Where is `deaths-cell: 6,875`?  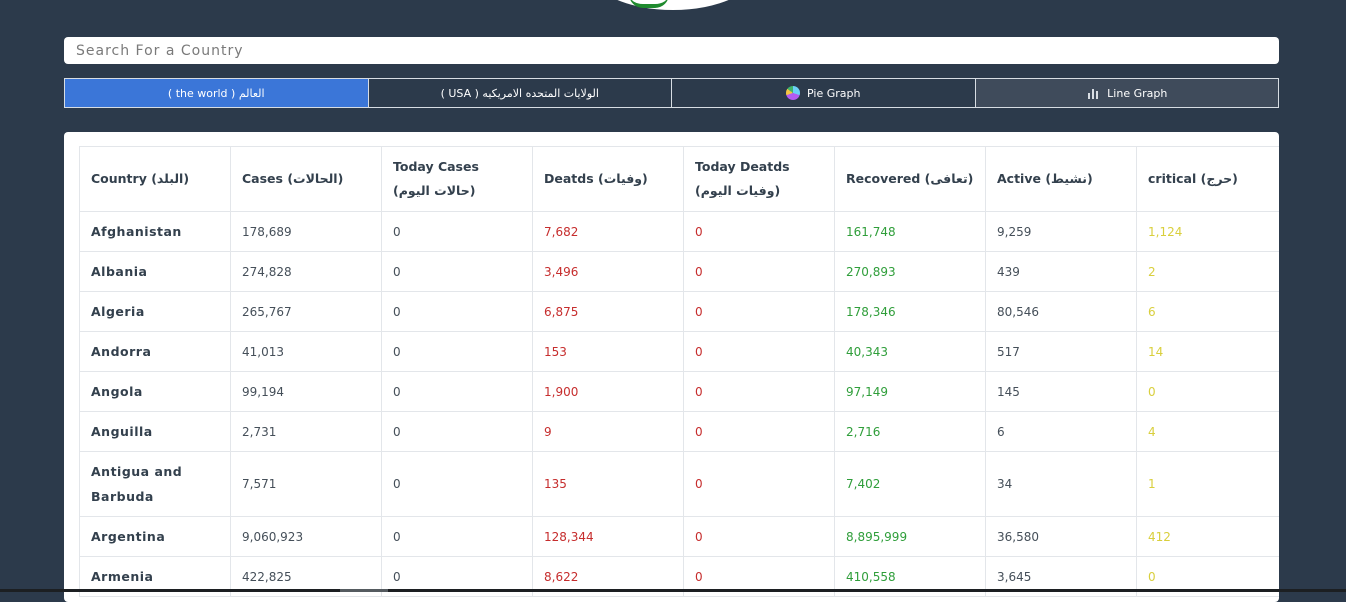
deaths-cell: 6,875 is located at coordinates (608, 311).